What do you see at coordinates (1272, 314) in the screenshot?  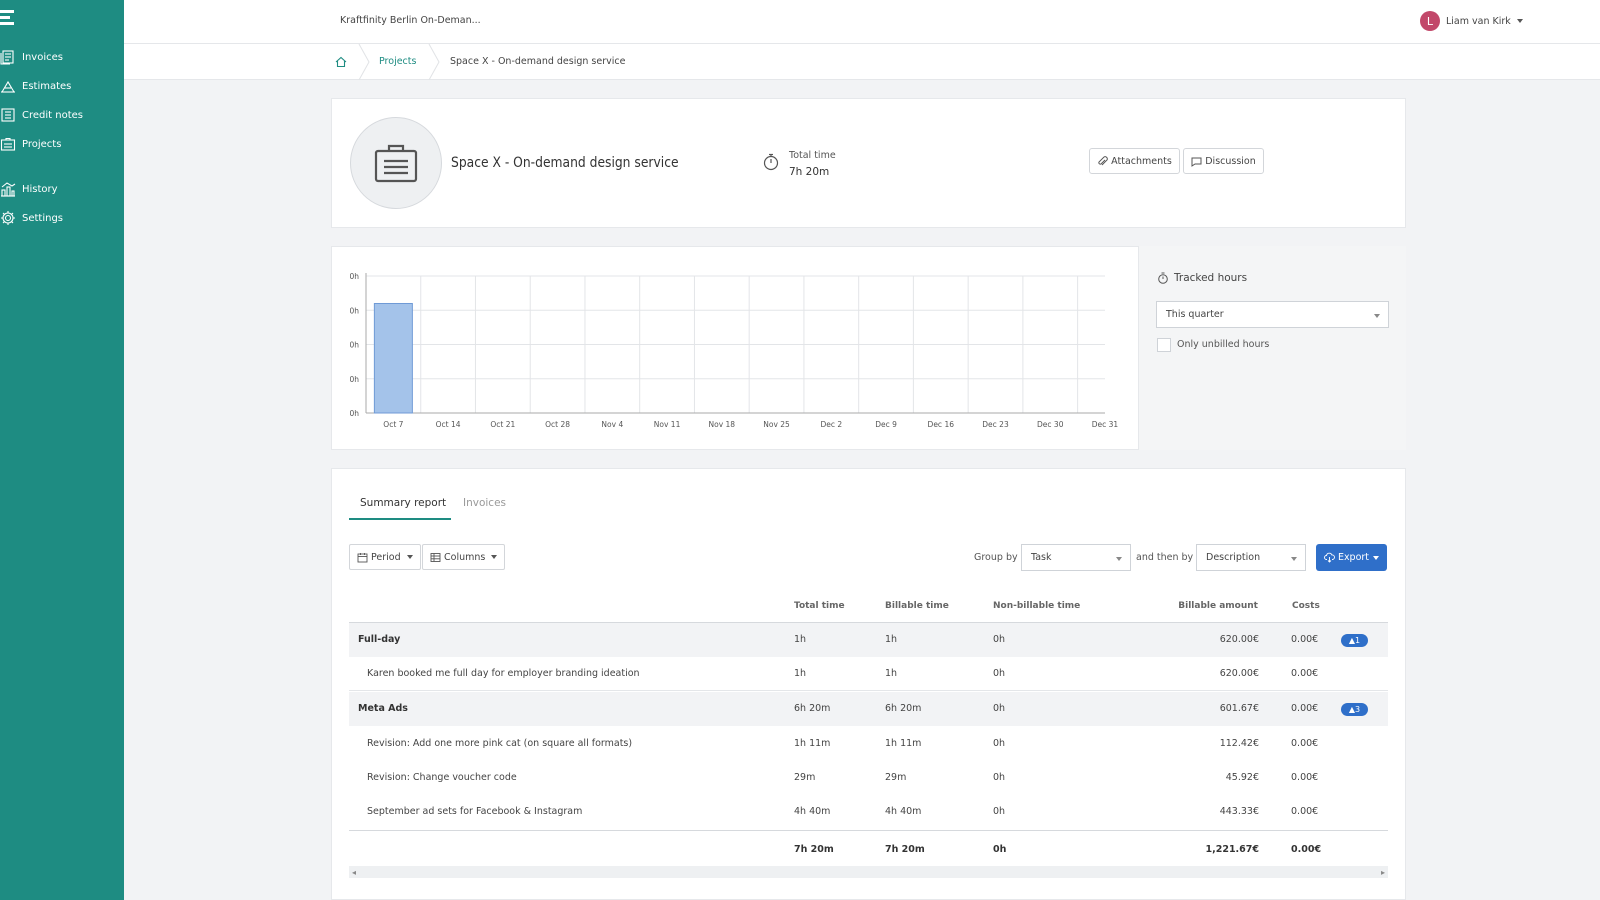 I see `period-select: This quarter` at bounding box center [1272, 314].